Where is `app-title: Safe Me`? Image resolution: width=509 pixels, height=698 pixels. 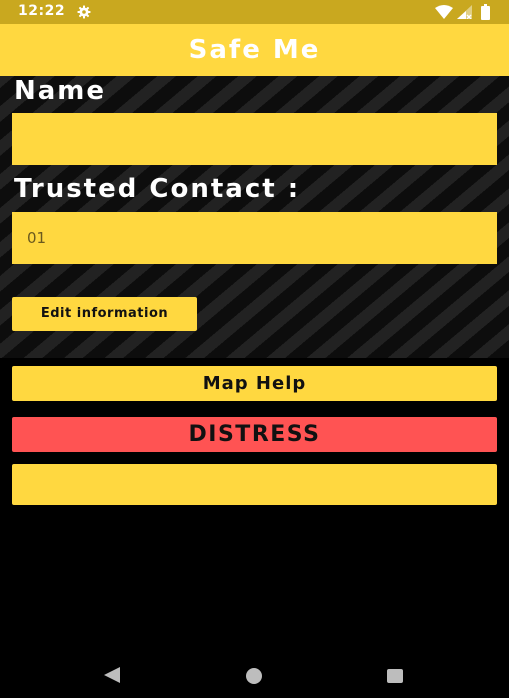 app-title: Safe Me is located at coordinates (254, 50).